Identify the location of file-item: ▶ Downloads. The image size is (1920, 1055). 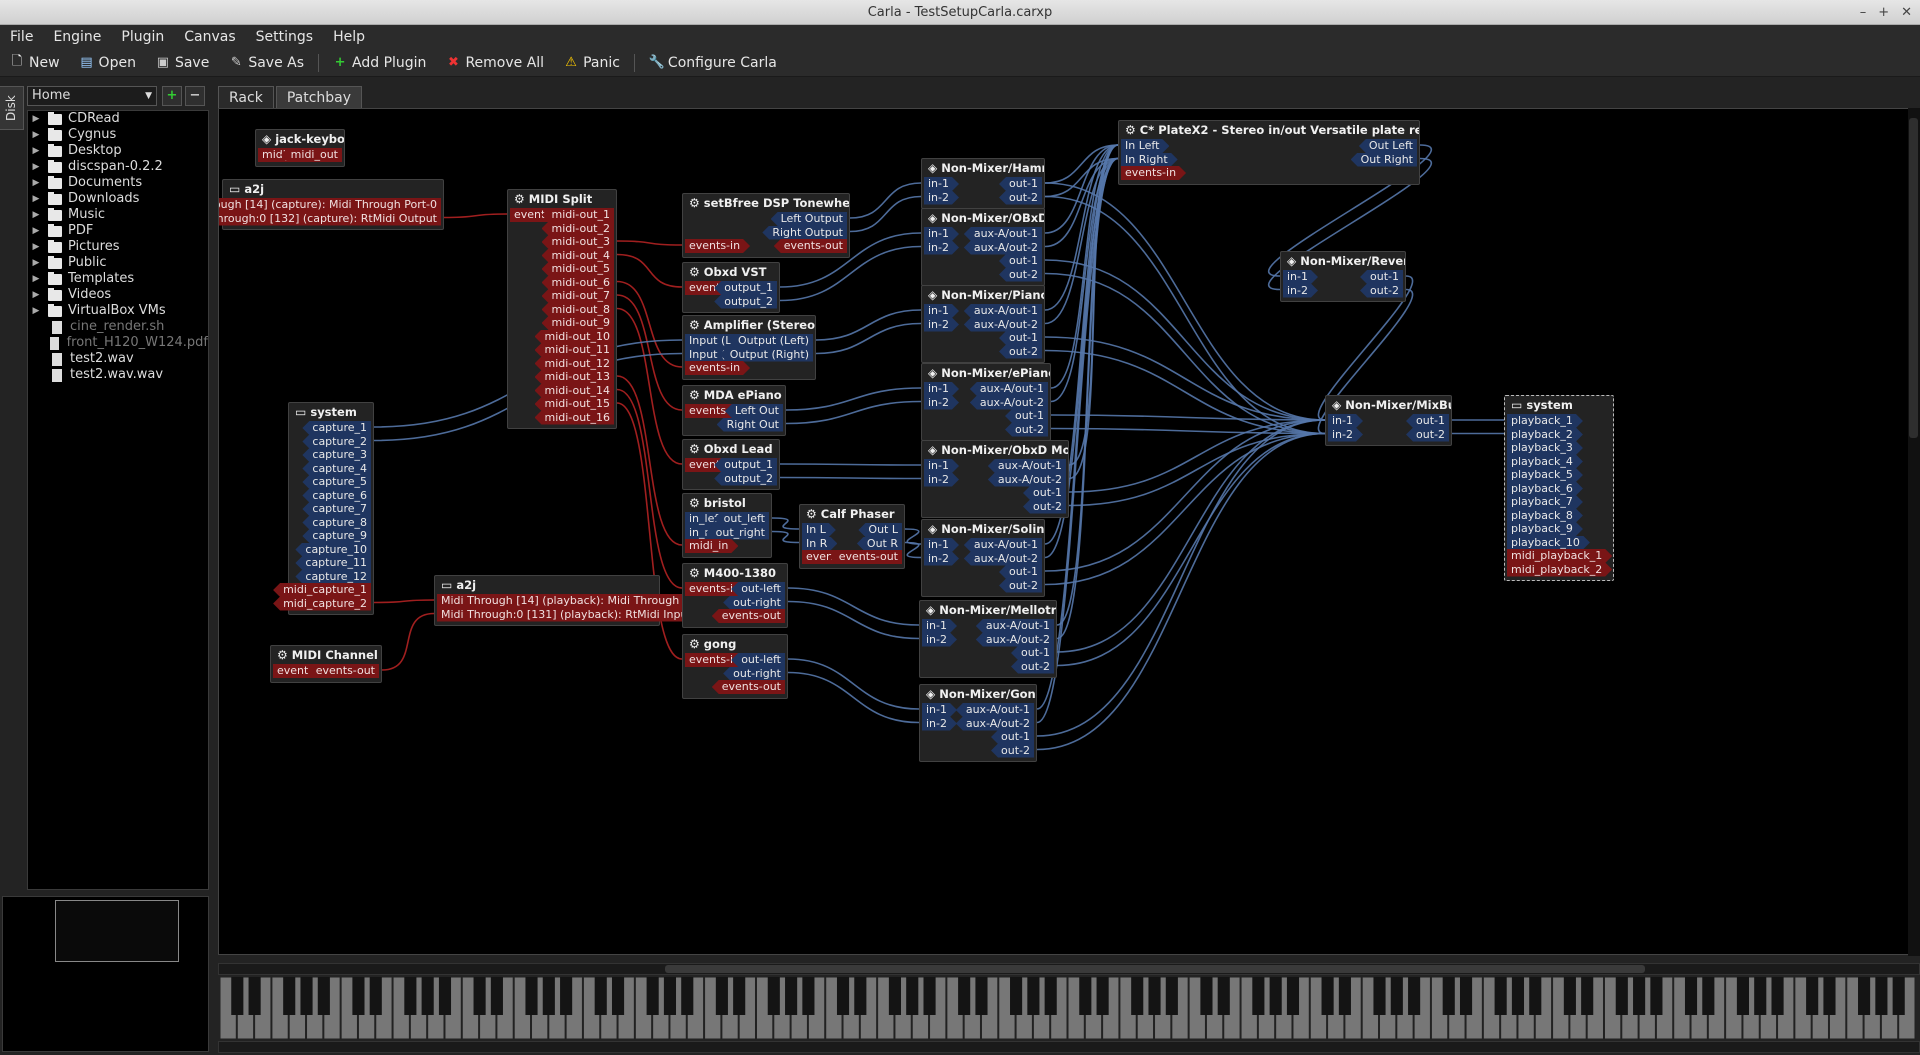
(118, 199).